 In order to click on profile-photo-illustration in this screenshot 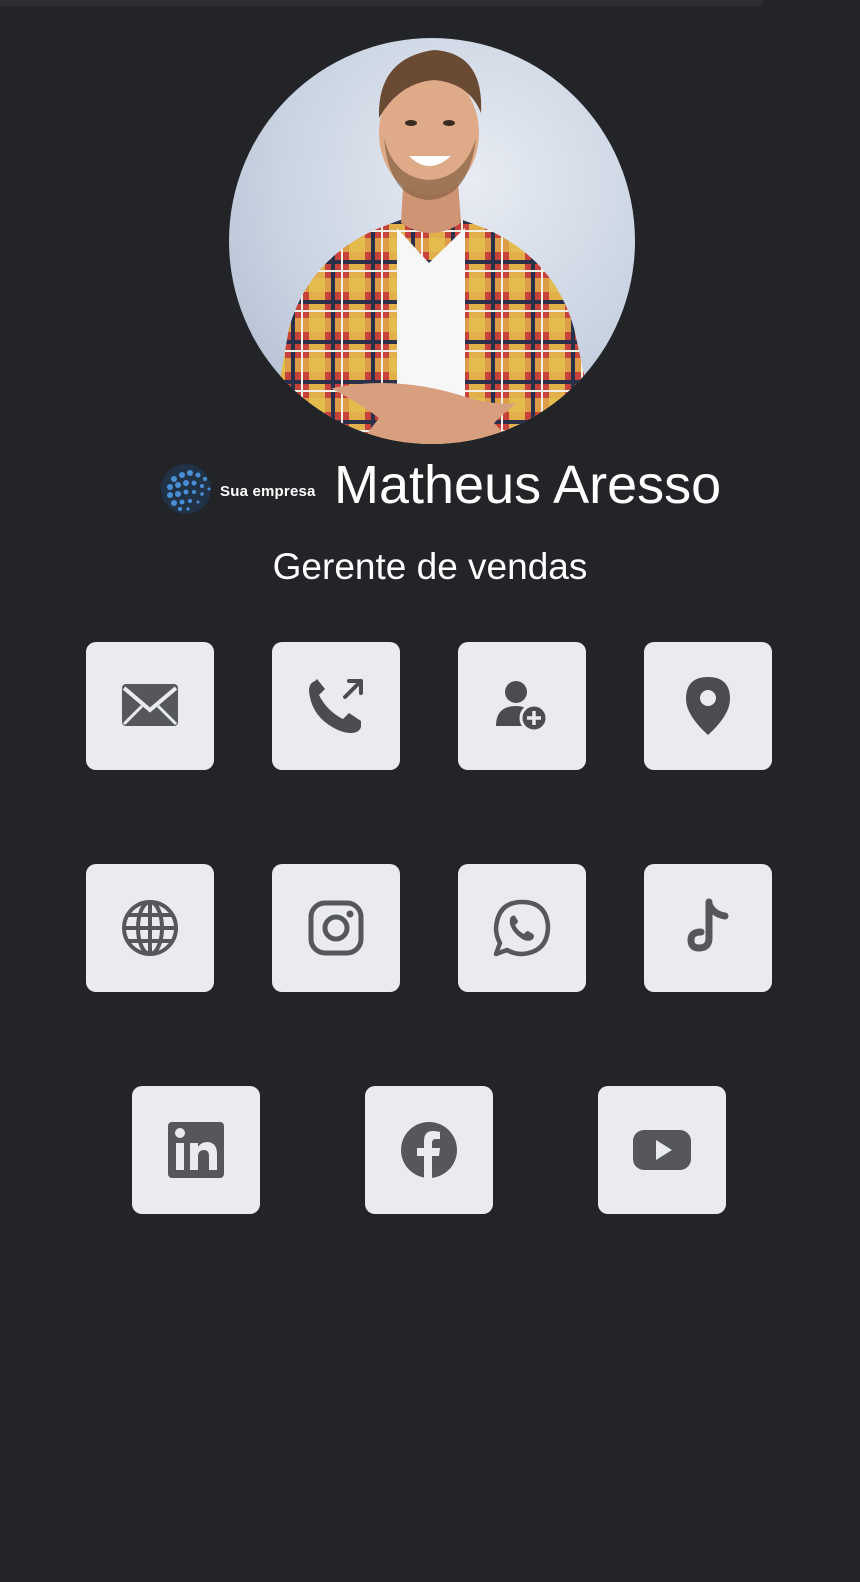, I will do `click(434, 247)`.